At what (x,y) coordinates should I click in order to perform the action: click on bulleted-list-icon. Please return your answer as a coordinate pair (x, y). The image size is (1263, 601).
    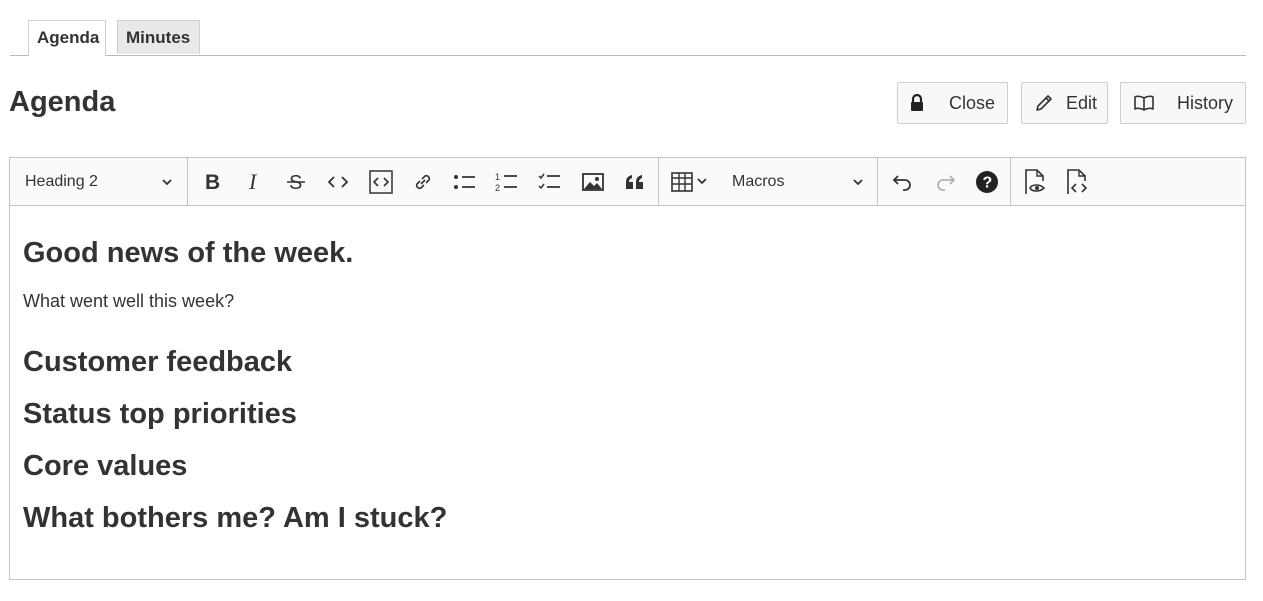
    Looking at the image, I should click on (465, 182).